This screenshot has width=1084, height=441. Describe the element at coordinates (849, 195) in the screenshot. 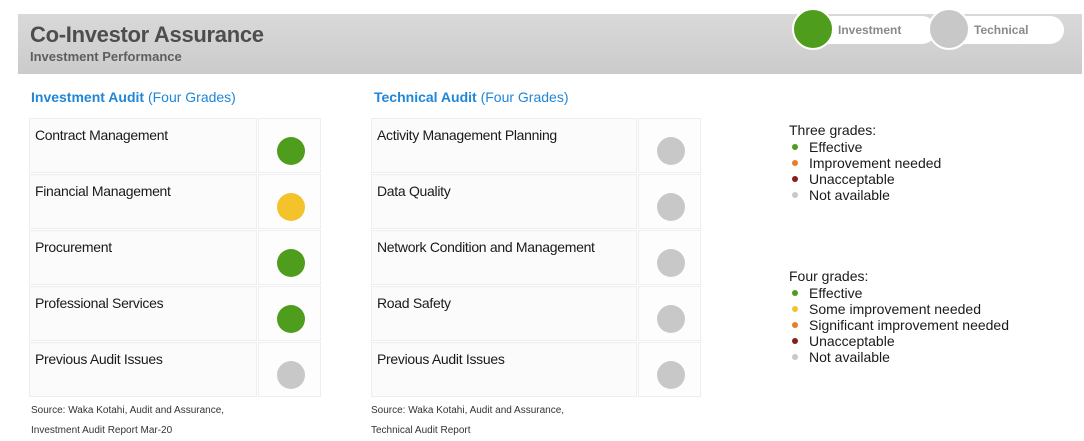

I see `legend-three-item-label: Not available` at that location.